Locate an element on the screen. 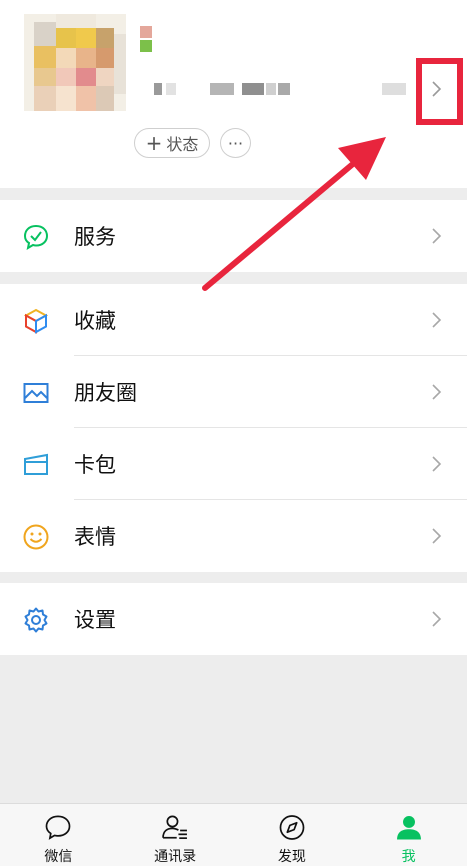 The width and height of the screenshot is (467, 866). smiley-icon is located at coordinates (36, 537).